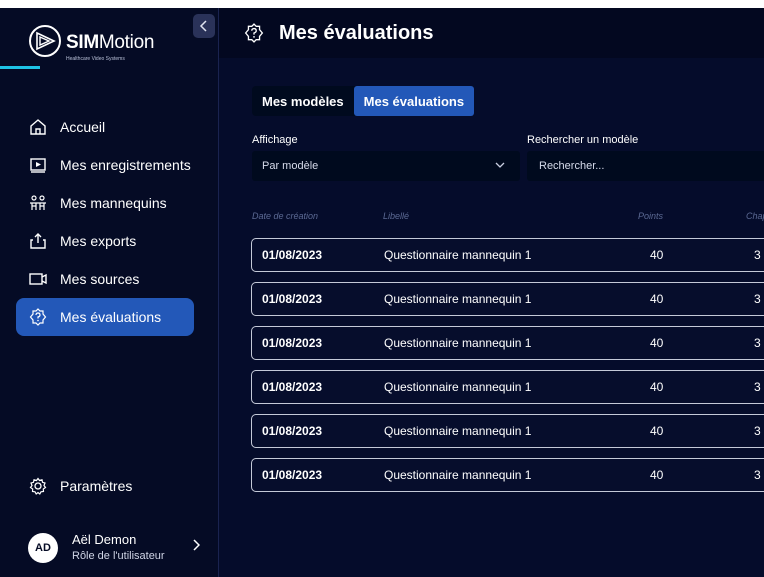 The image size is (764, 577). What do you see at coordinates (290, 166) in the screenshot?
I see `display-select-value: Par modèle` at bounding box center [290, 166].